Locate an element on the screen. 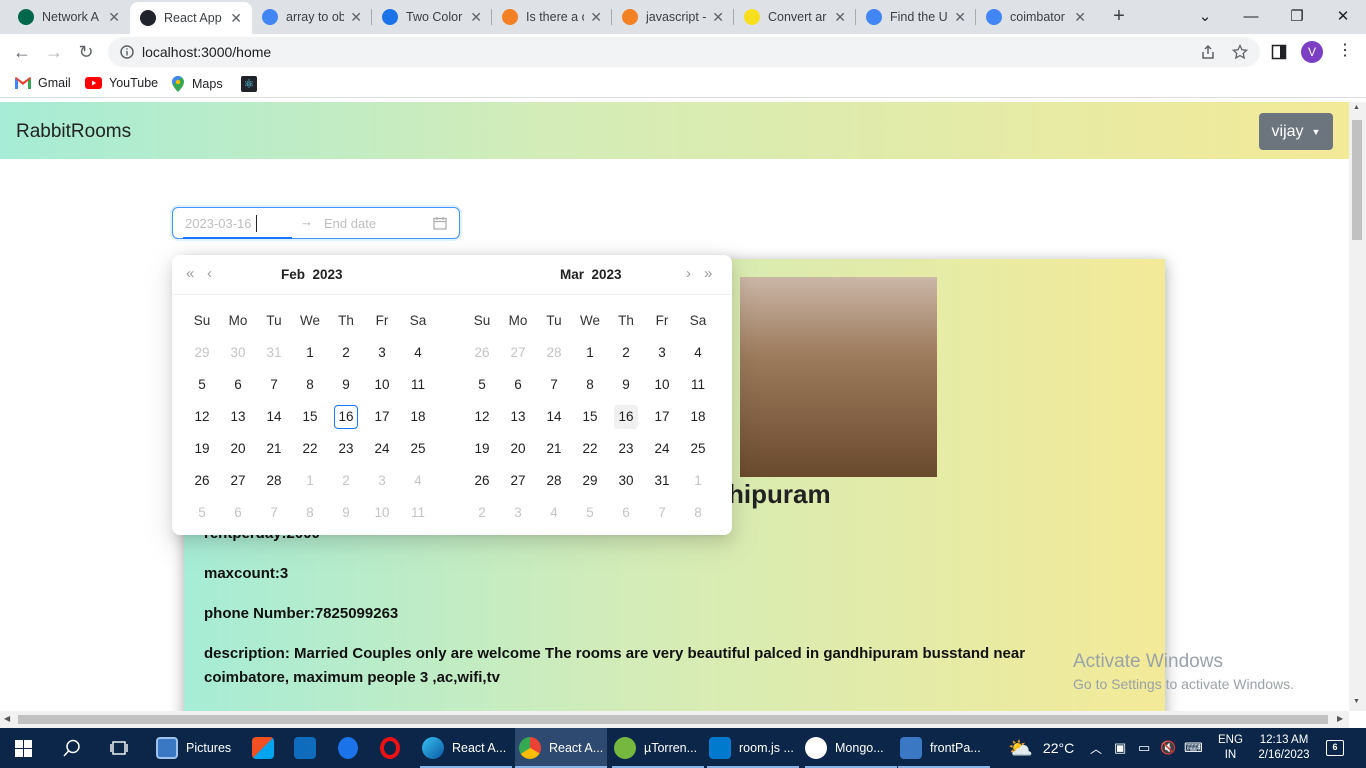 The width and height of the screenshot is (1366, 768). tab-6: javascript - ✕ is located at coordinates (673, 17).